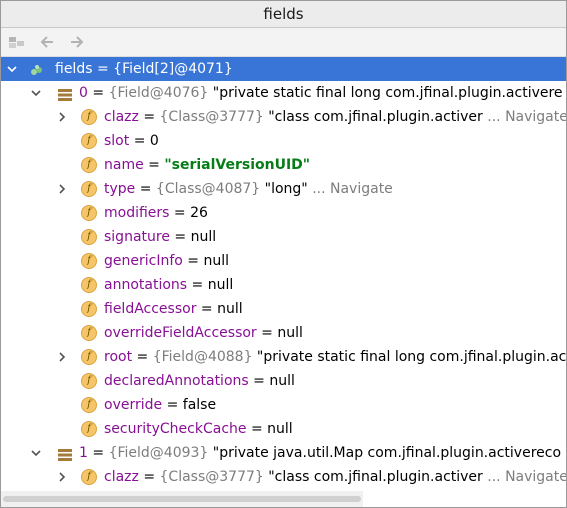 The width and height of the screenshot is (567, 508). Describe the element at coordinates (283, 69) in the screenshot. I see `tree-row-fields: fields = {Field[2]@4071}` at that location.